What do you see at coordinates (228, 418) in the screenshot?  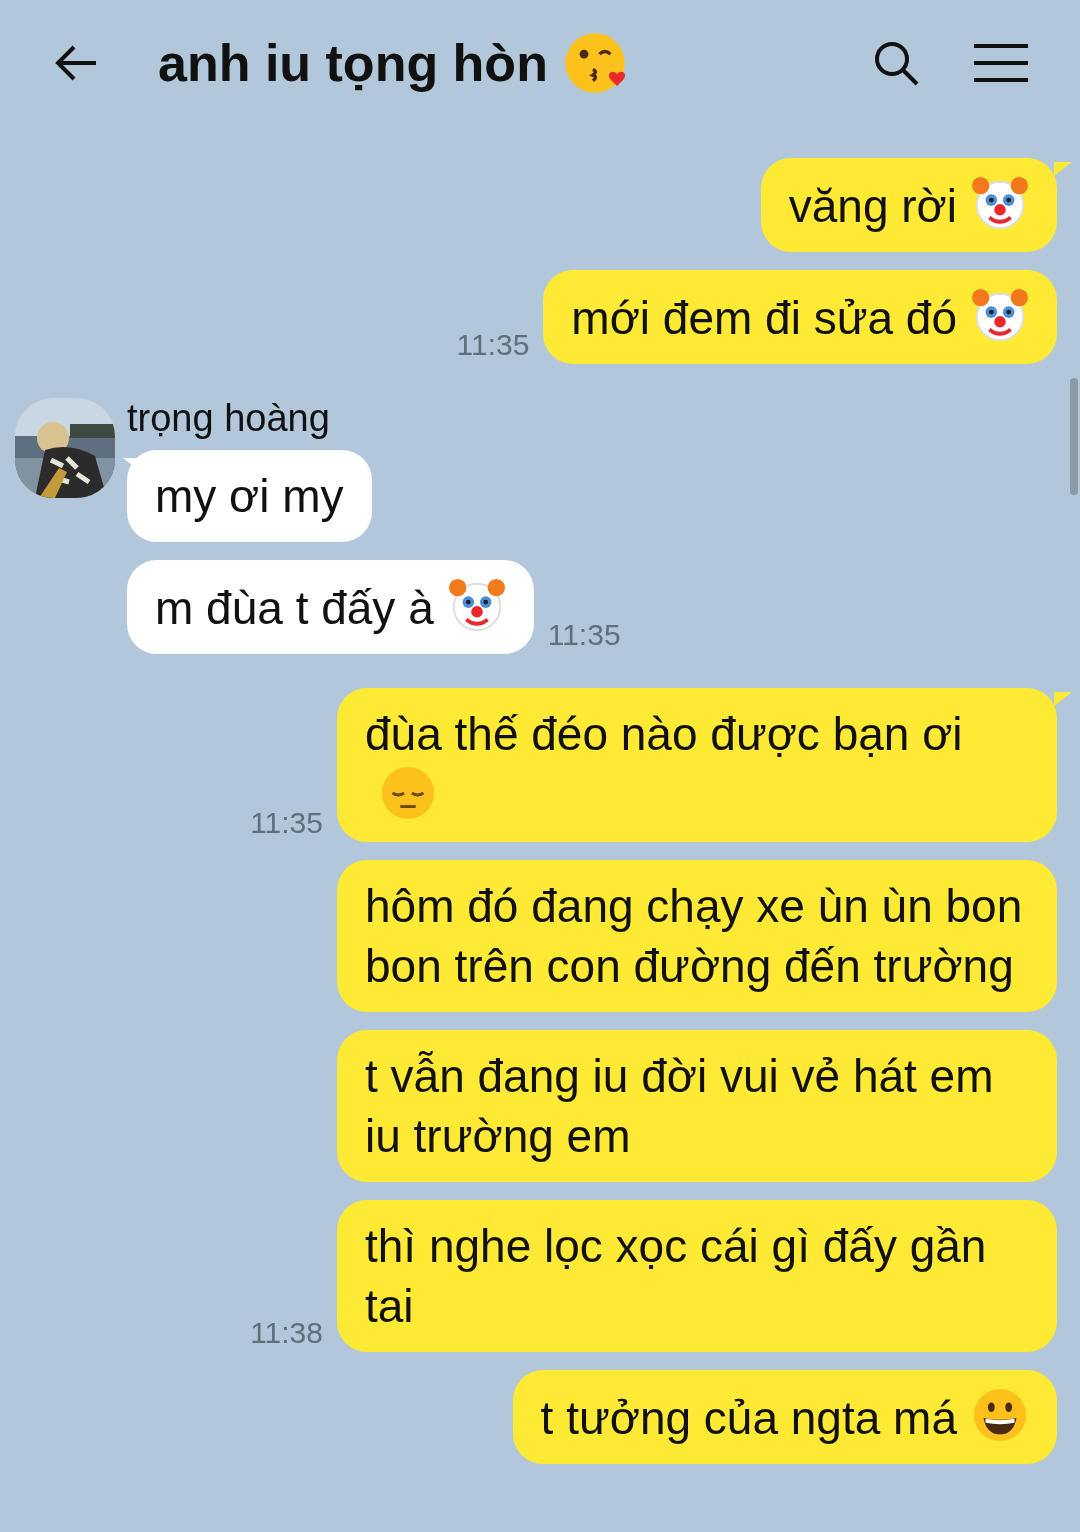 I see `sender-name: trọng hoàng` at bounding box center [228, 418].